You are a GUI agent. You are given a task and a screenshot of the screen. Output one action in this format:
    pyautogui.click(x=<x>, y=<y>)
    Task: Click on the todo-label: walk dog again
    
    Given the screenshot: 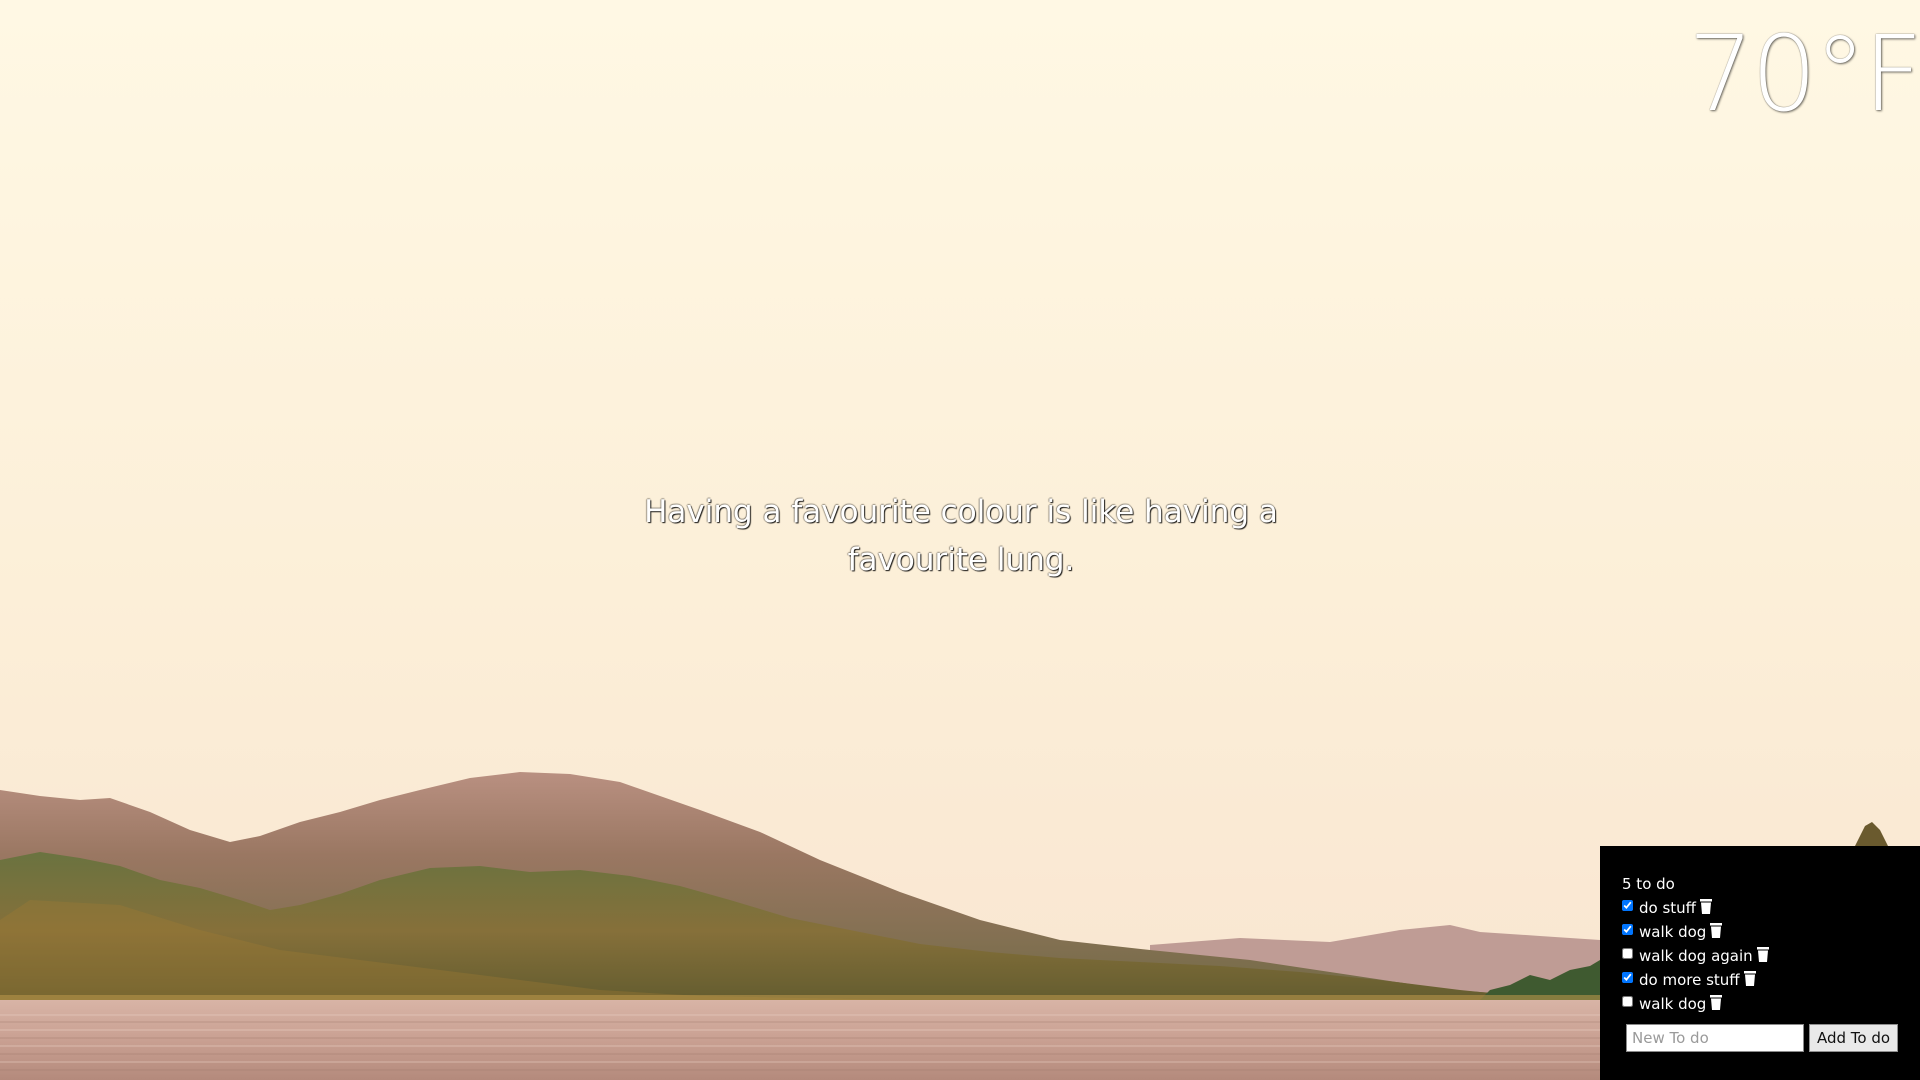 What is the action you would take?
    pyautogui.click(x=1696, y=956)
    